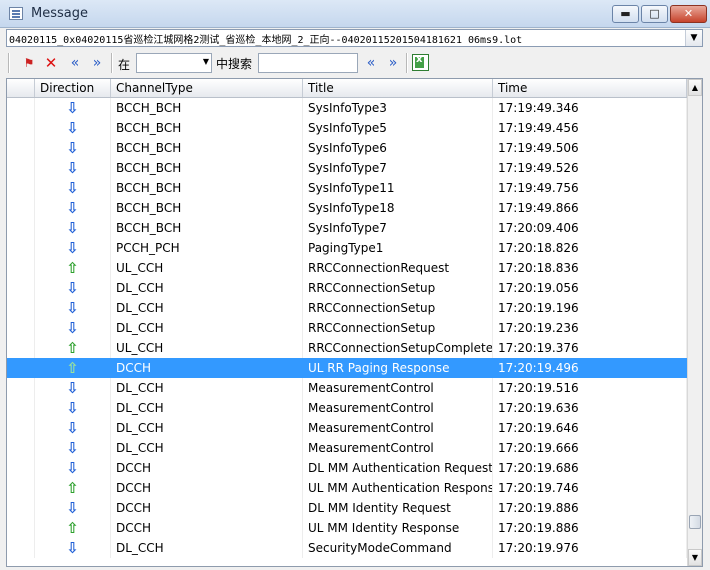  What do you see at coordinates (590, 548) in the screenshot?
I see `time-cell: 17:20:19.976` at bounding box center [590, 548].